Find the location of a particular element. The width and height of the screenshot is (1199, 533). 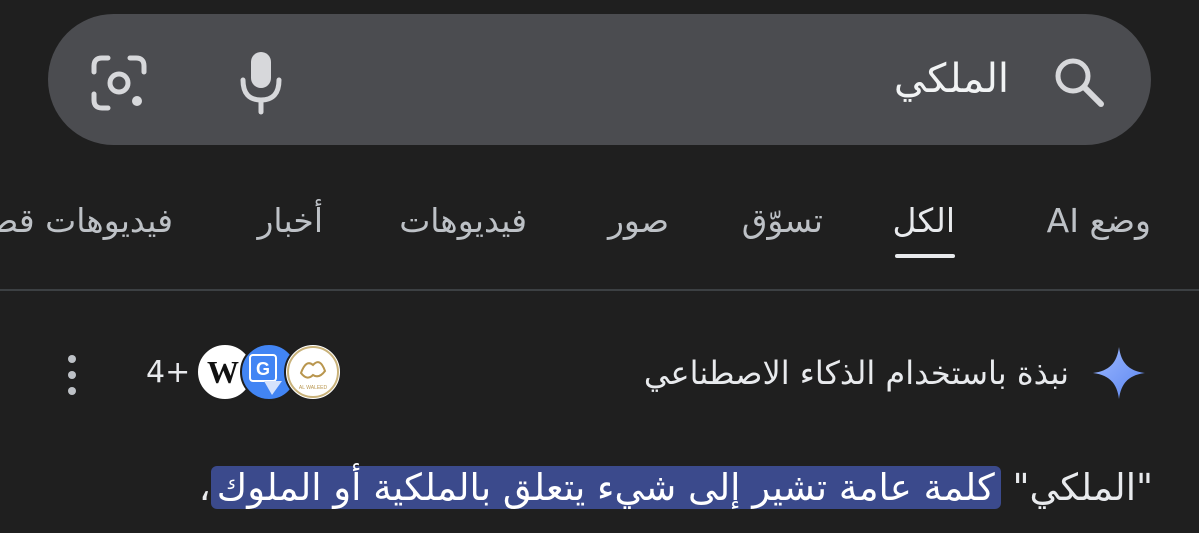

tab-videos: فيديوهات is located at coordinates (463, 221).